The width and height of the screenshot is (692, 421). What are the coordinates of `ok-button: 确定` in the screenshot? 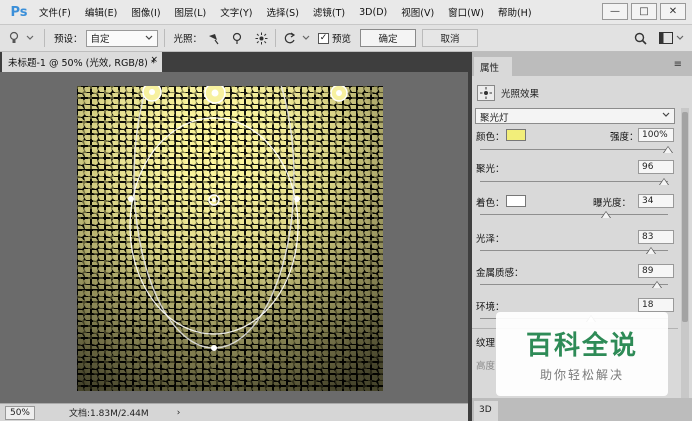 It's located at (388, 38).